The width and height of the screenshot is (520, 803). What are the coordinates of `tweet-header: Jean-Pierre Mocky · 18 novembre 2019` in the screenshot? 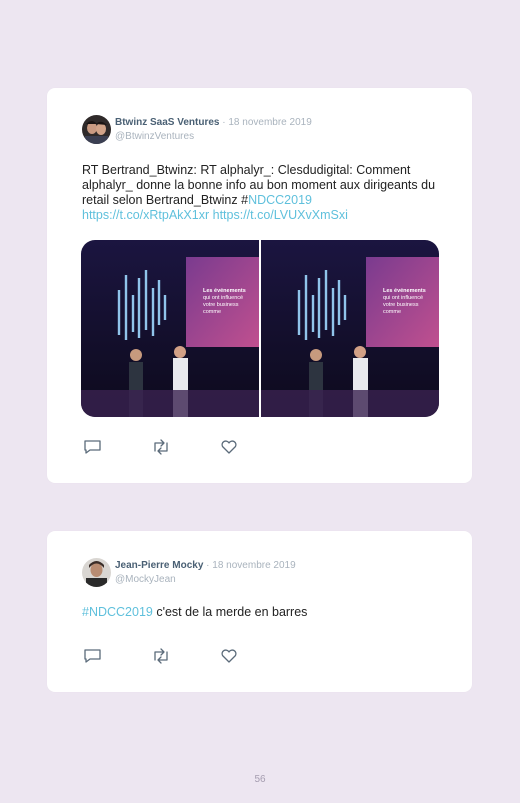 It's located at (205, 565).